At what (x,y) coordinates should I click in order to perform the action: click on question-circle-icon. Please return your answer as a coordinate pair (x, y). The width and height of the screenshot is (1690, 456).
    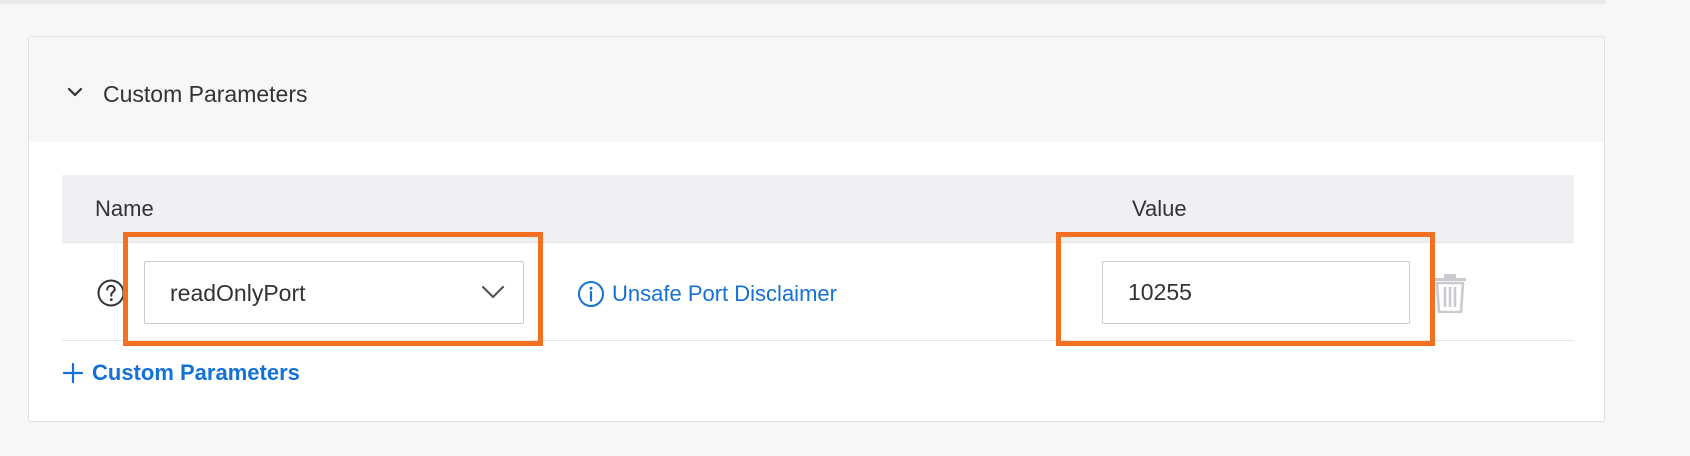
    Looking at the image, I should click on (111, 293).